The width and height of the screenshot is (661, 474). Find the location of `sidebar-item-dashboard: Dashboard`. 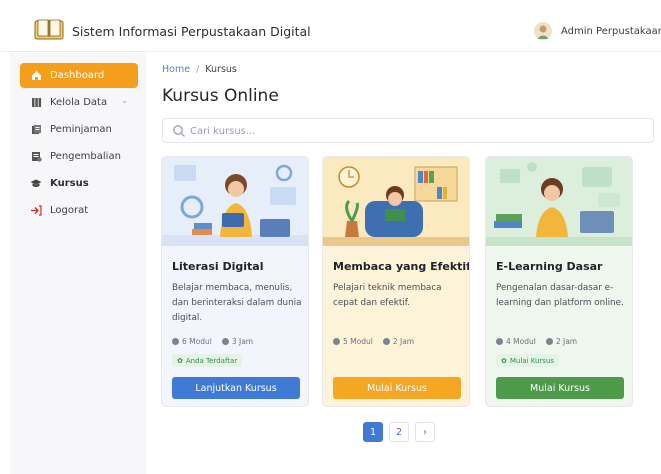

sidebar-item-dashboard: Dashboard is located at coordinates (79, 75).